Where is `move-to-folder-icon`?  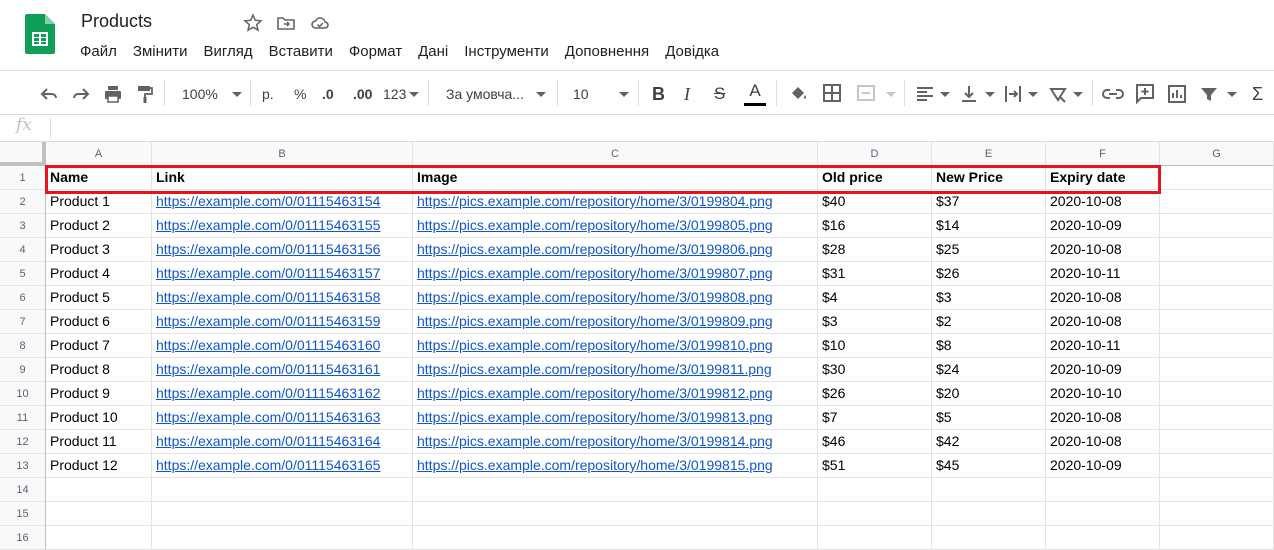
move-to-folder-icon is located at coordinates (286, 23).